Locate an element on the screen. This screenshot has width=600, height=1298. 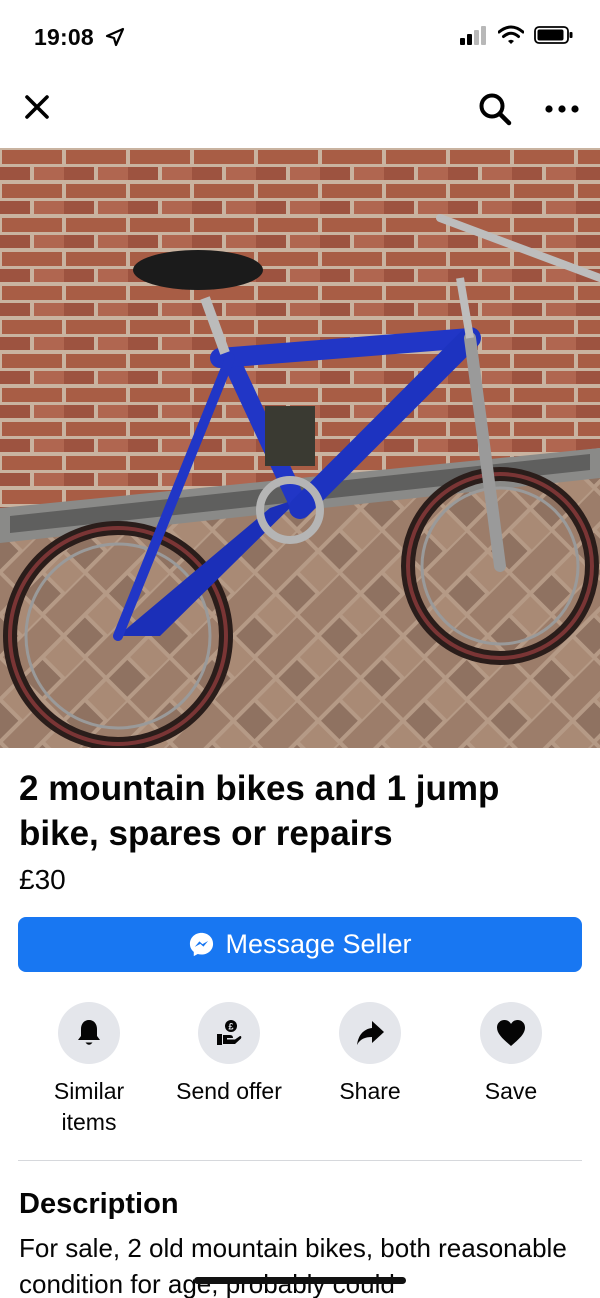
more-icon is located at coordinates (562, 109).